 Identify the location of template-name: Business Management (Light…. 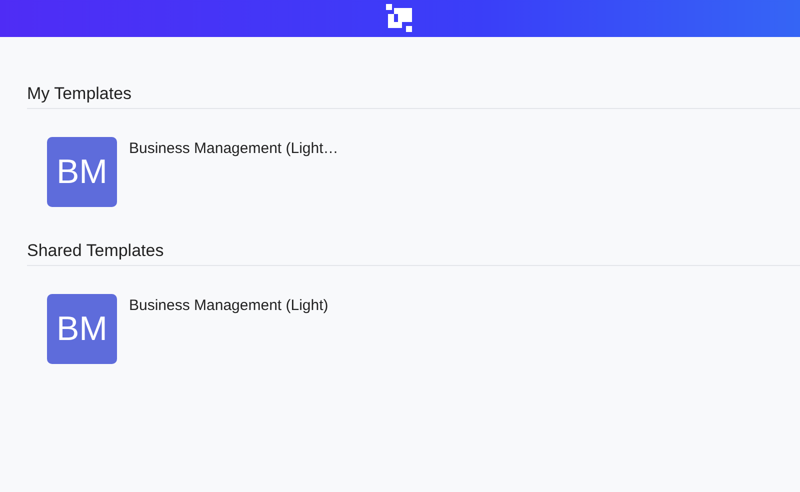
(233, 147).